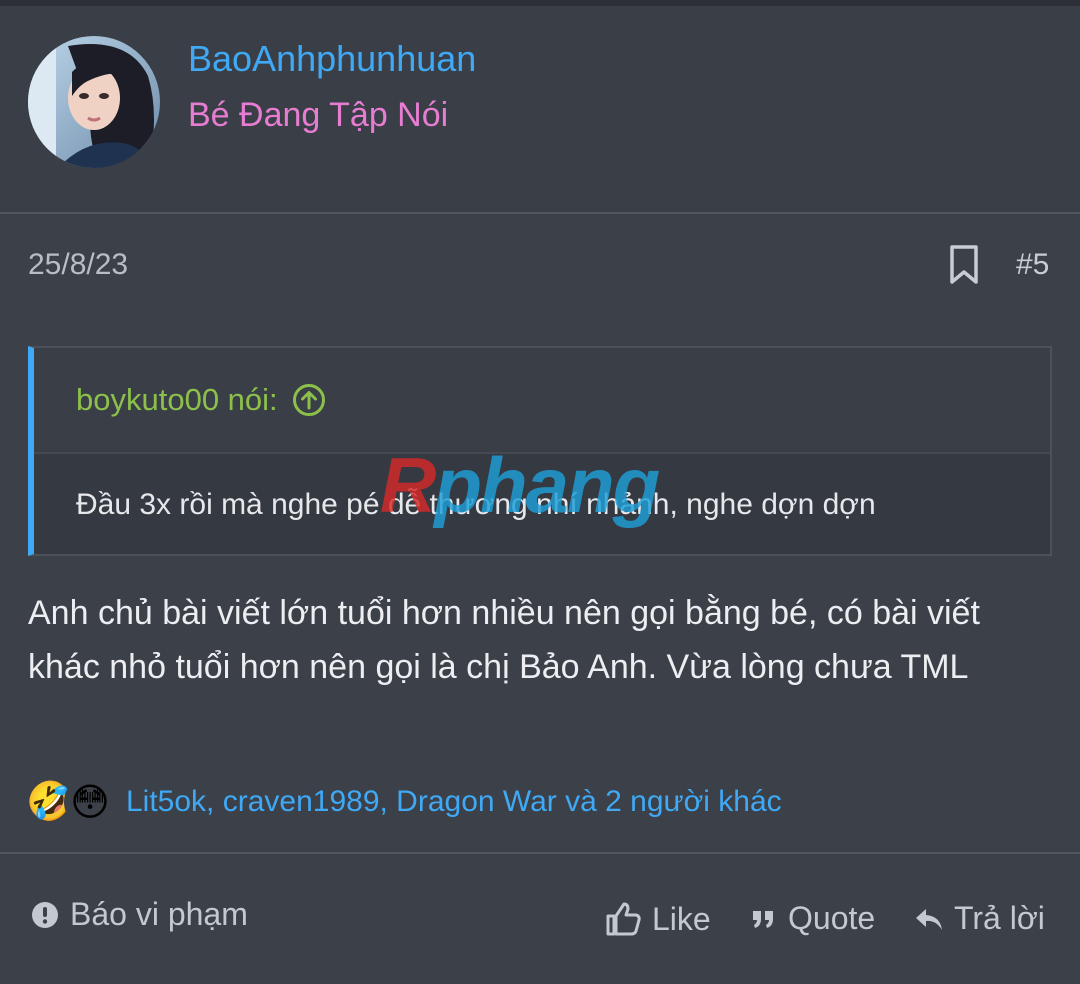 This screenshot has height=984, width=1080. Describe the element at coordinates (964, 265) in the screenshot. I see `bookmark-icon` at that location.